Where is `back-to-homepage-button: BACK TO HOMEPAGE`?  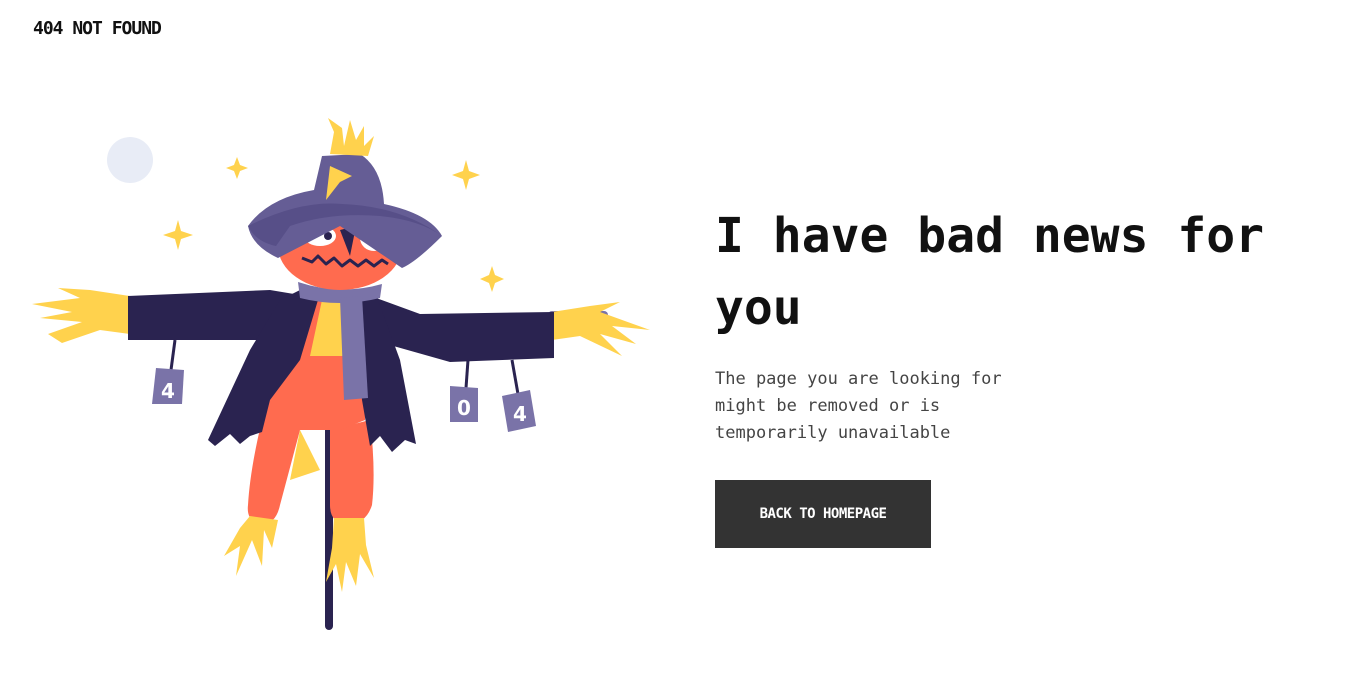
back-to-homepage-button: BACK TO HOMEPAGE is located at coordinates (823, 514).